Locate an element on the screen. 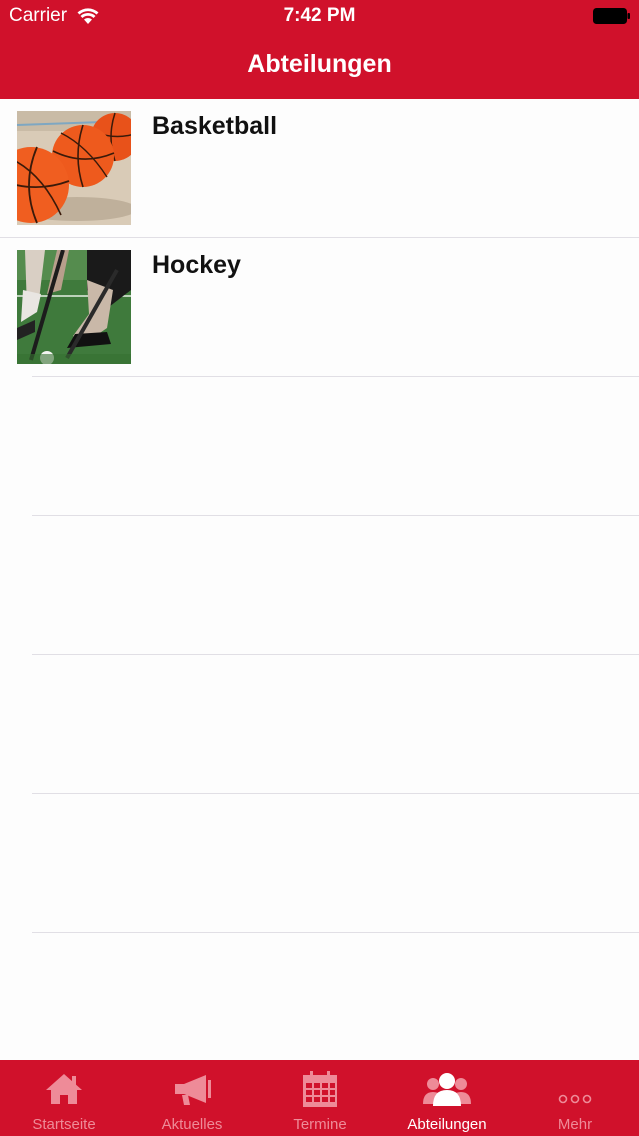  tab-label: Abteilungen is located at coordinates (447, 1124).